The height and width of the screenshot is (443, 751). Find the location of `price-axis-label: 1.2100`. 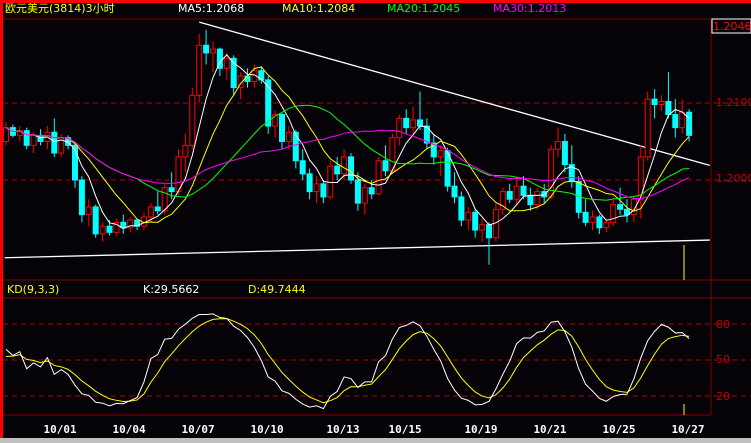

price-axis-label: 1.2100 is located at coordinates (733, 102).